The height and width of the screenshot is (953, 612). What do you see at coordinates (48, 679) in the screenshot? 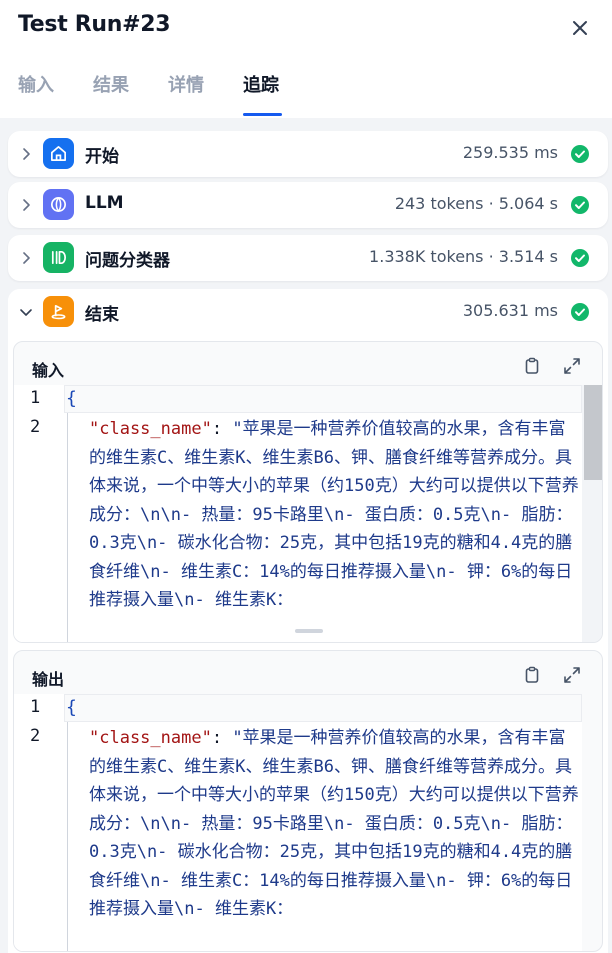
I see `panel-title: 输出` at bounding box center [48, 679].